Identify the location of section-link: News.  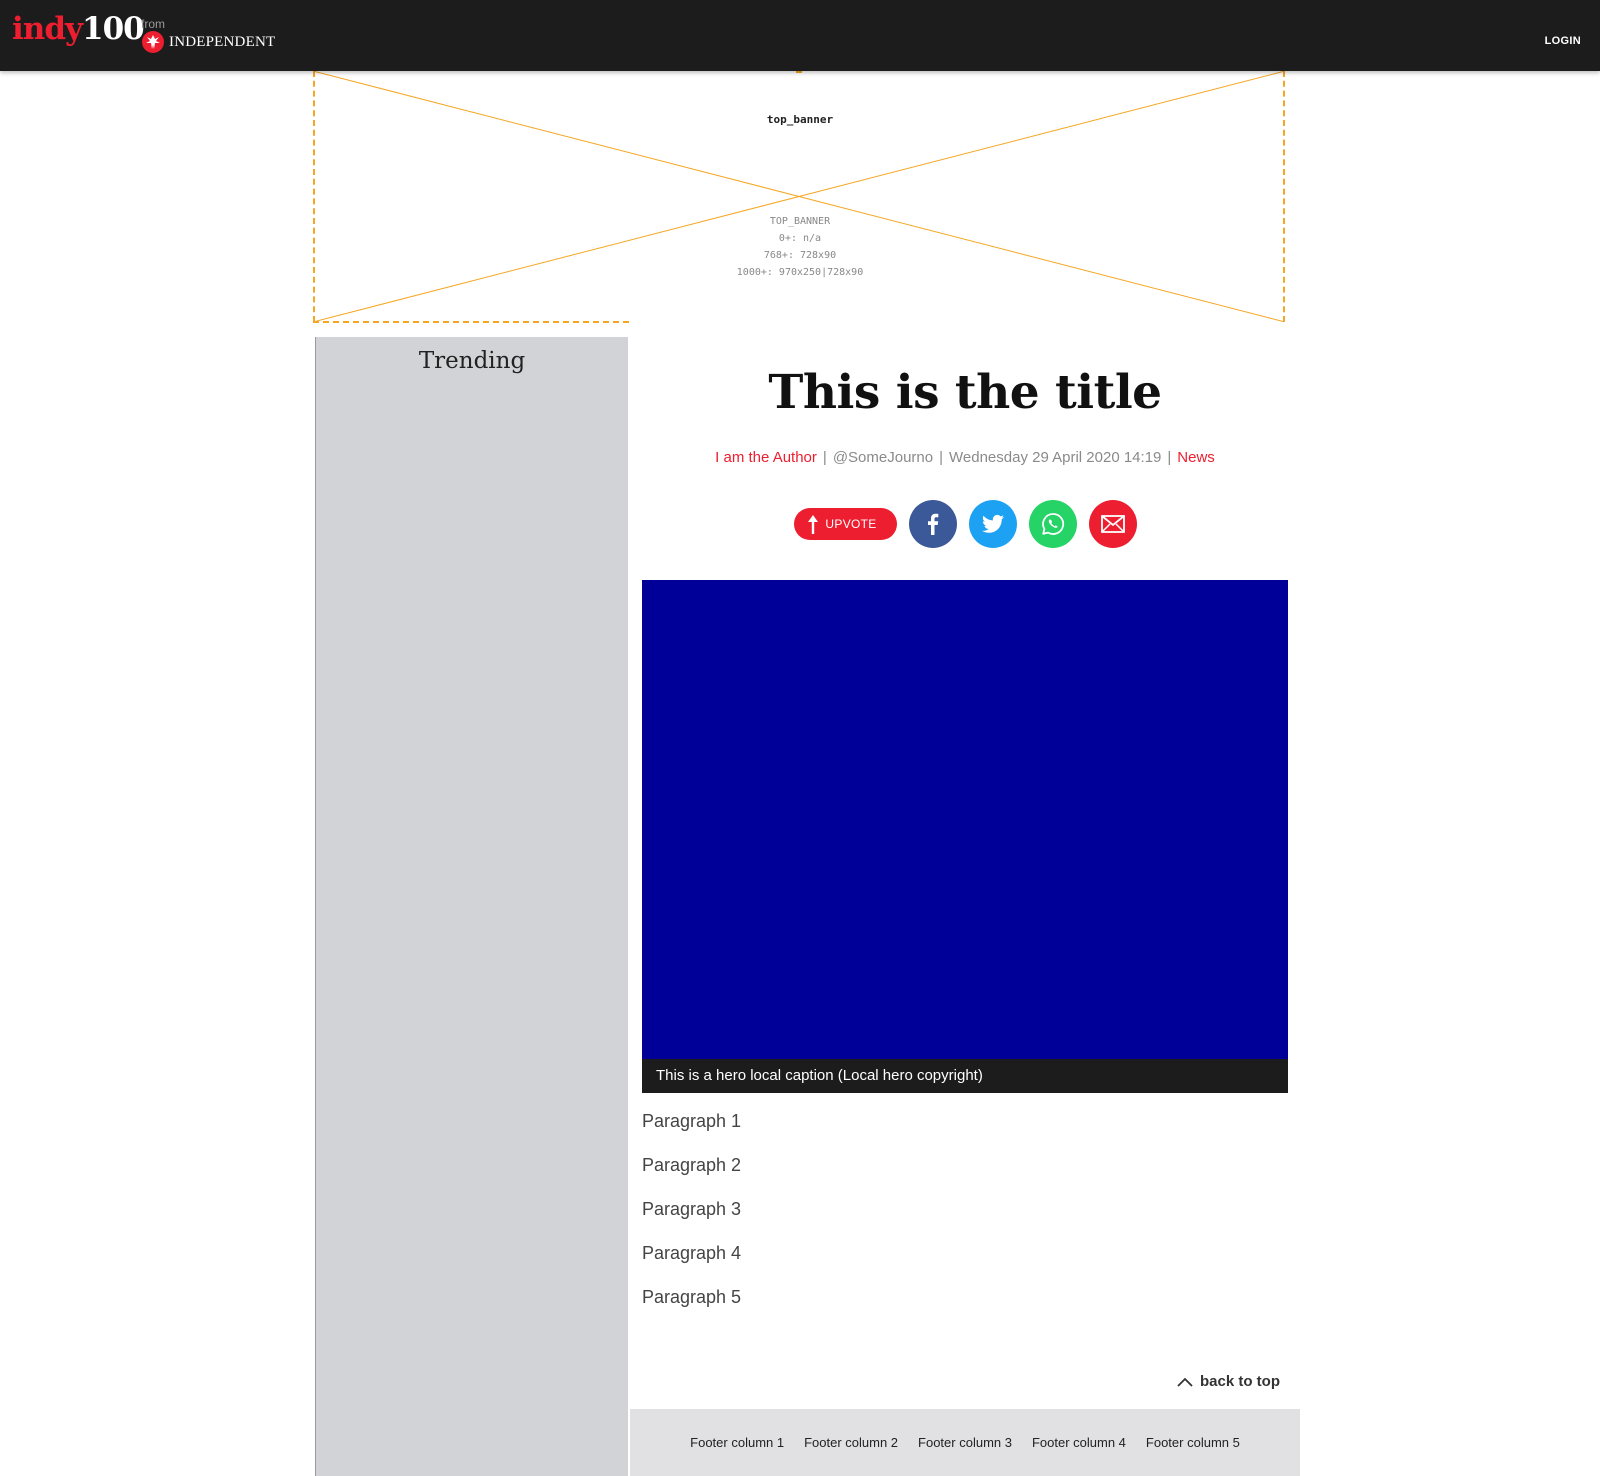
(1196, 457).